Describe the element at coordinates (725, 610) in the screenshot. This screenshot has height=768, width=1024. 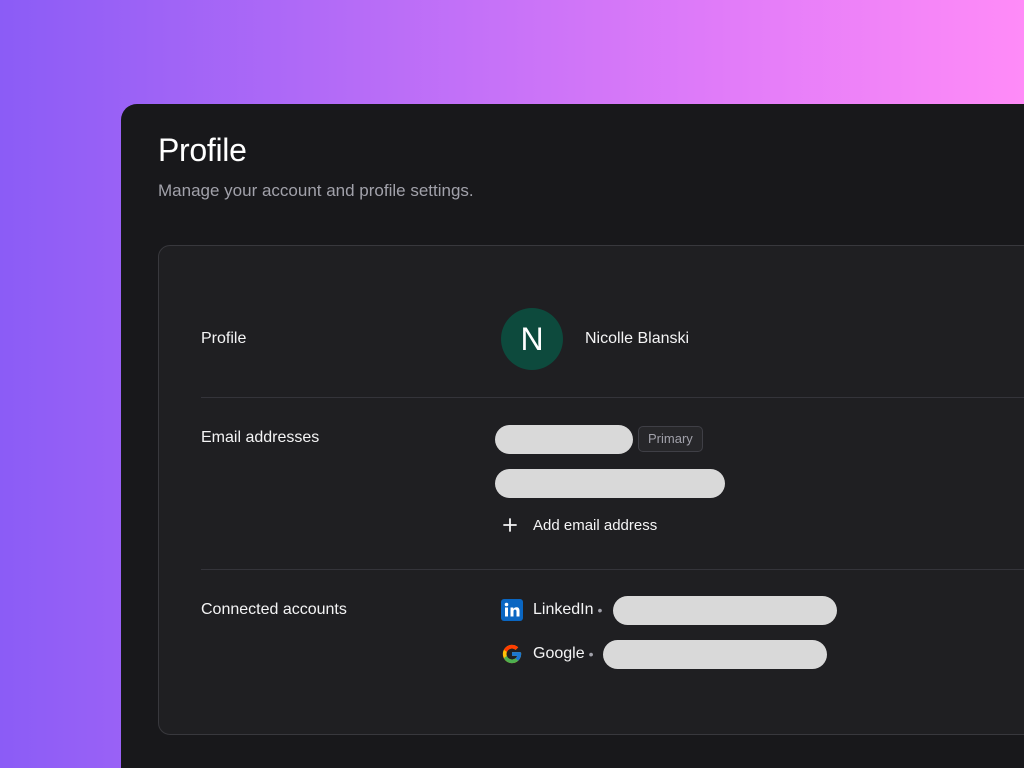
I see `linkedin-account-redacted` at that location.